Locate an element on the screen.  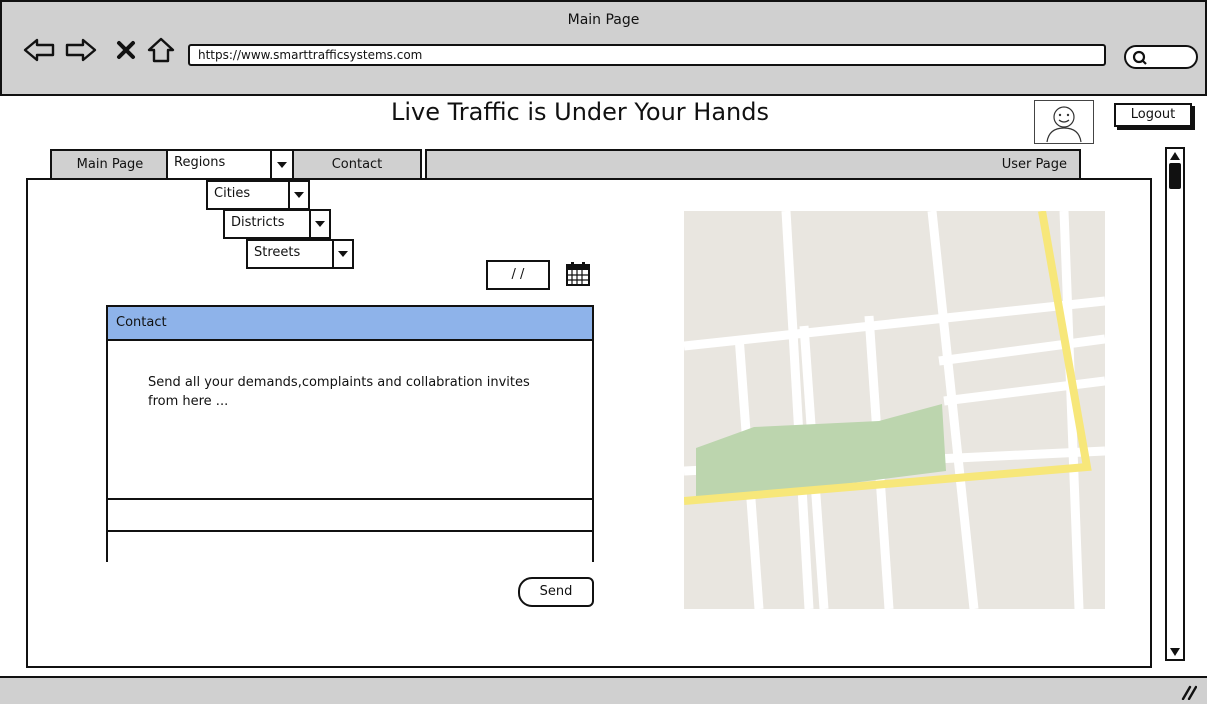
page-title: Live Traffic is Under Your Hands is located at coordinates (579, 112).